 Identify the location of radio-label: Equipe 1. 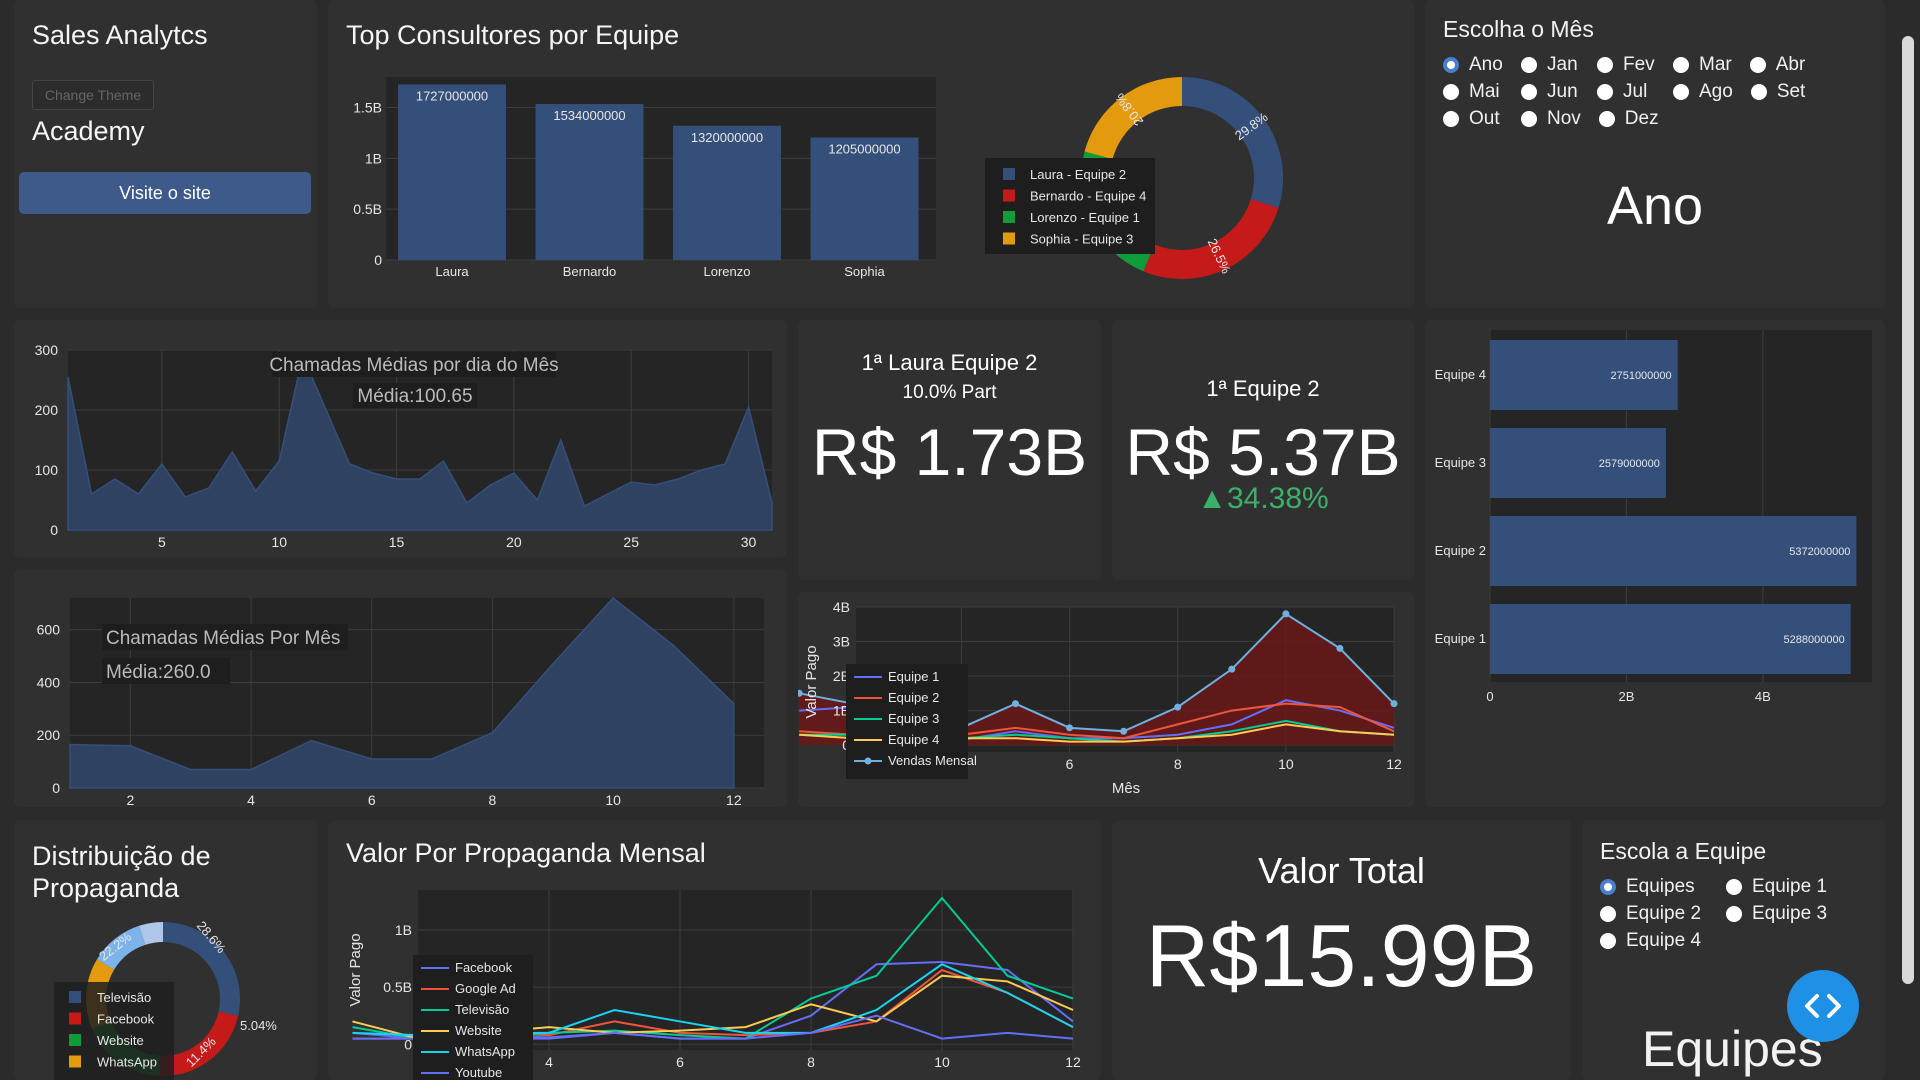
(1790, 886).